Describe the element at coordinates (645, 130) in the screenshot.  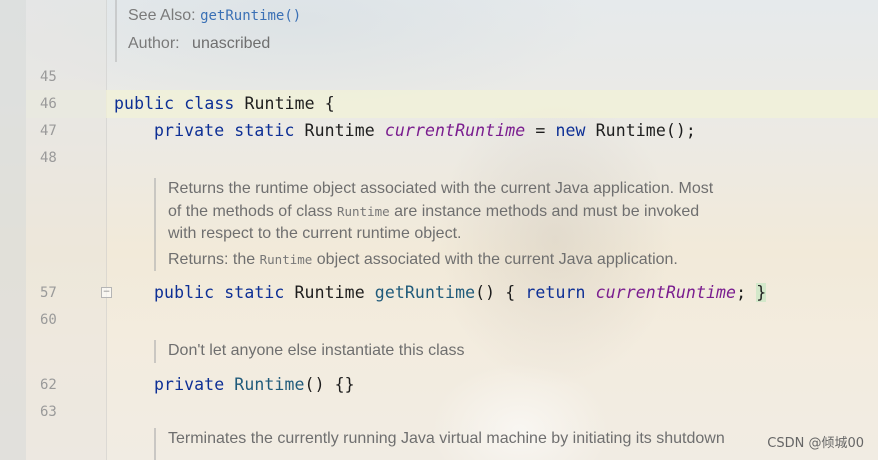
I see `constructor-call: Runtime();` at that location.